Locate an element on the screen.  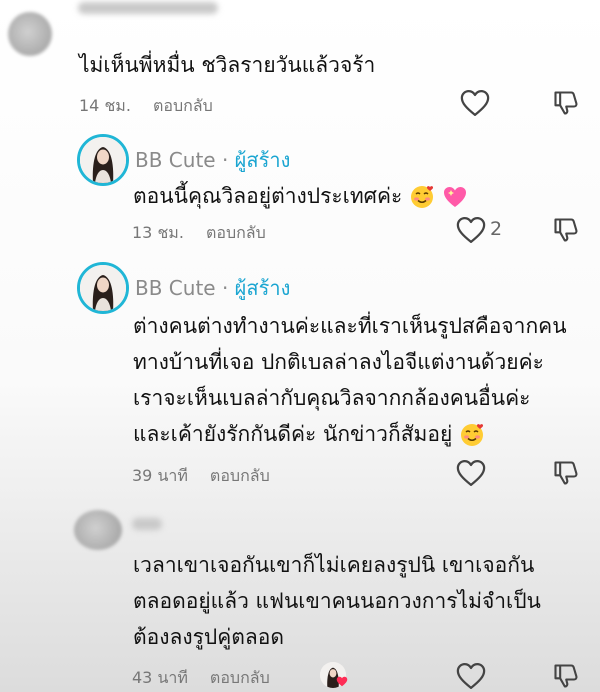
comment-text: ตอนนี้คุณวิลอยู่ต่างประเทศค่ะ is located at coordinates (300, 196).